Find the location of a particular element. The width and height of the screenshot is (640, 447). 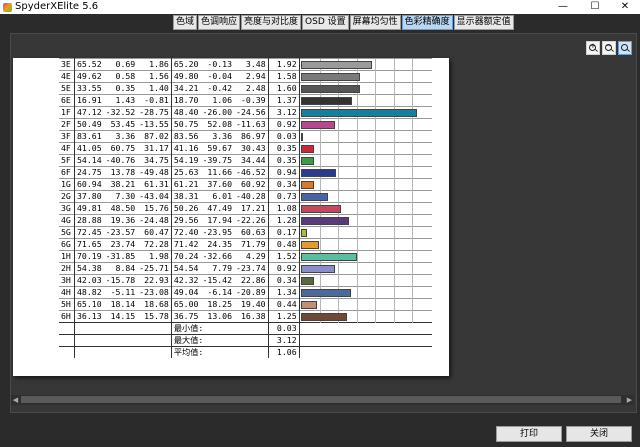

delta-e-cell: 0.17 is located at coordinates (283, 232).